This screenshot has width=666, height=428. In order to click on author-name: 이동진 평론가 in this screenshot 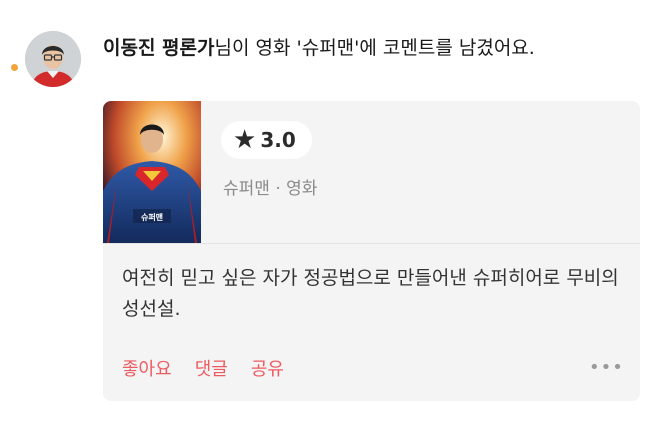, I will do `click(159, 48)`.